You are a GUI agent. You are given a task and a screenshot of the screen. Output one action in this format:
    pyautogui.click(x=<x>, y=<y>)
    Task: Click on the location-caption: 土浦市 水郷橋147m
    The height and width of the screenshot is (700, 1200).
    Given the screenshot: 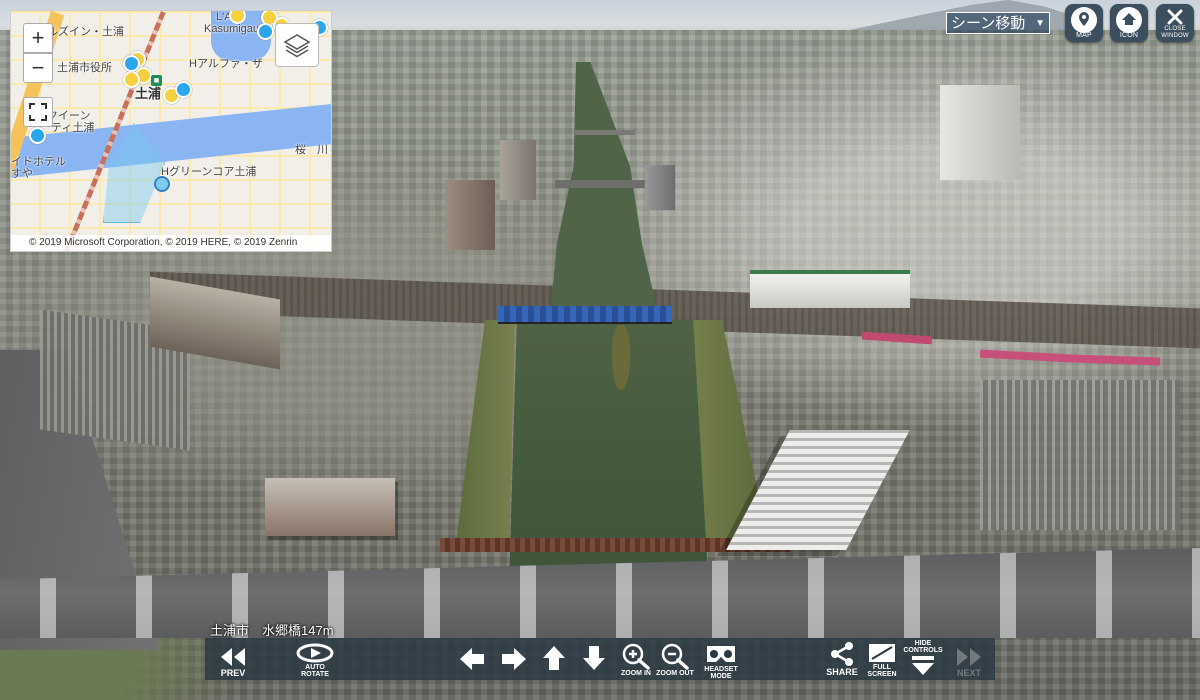 What is the action you would take?
    pyautogui.click(x=272, y=630)
    